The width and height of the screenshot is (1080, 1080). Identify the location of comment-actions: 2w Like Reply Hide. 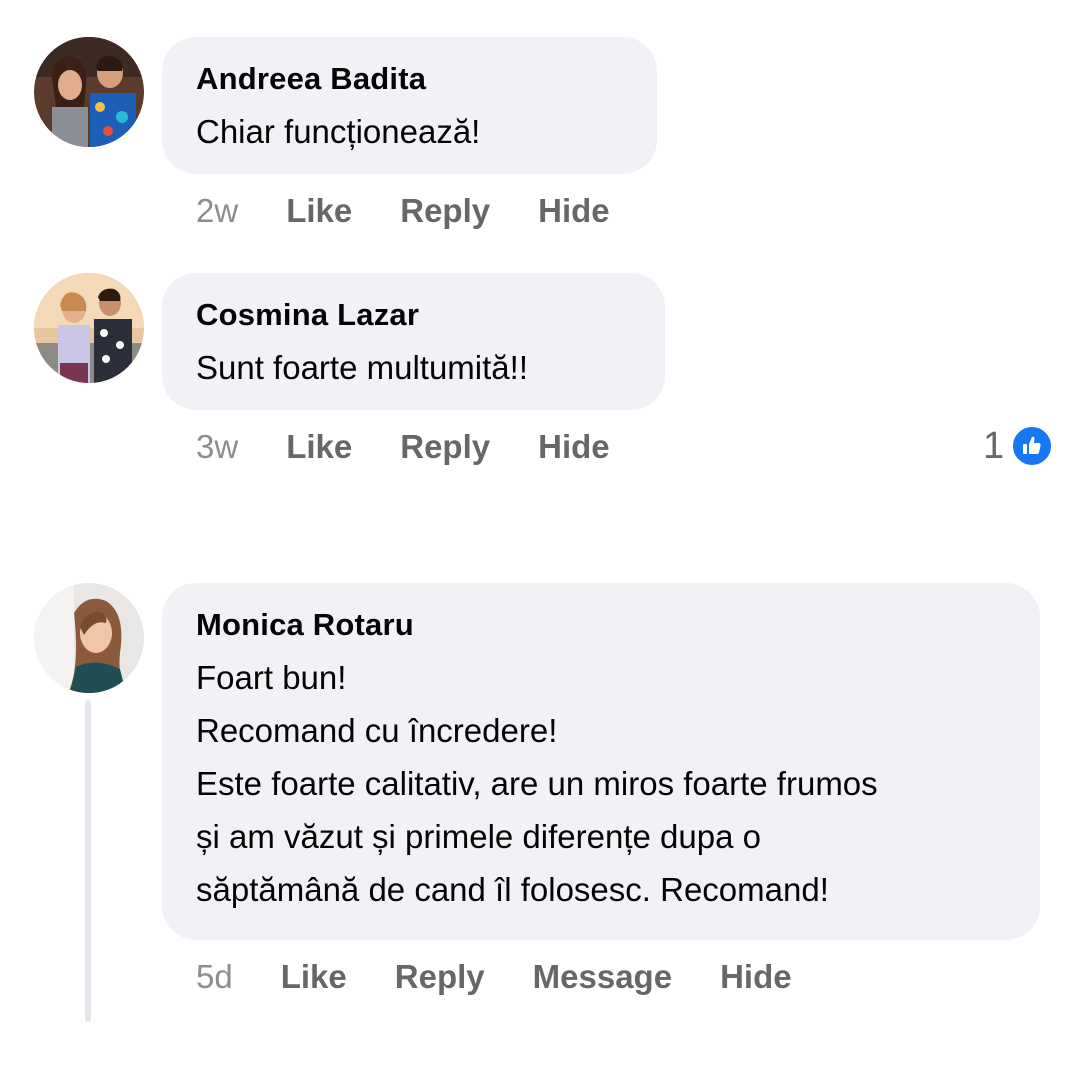
(427, 211).